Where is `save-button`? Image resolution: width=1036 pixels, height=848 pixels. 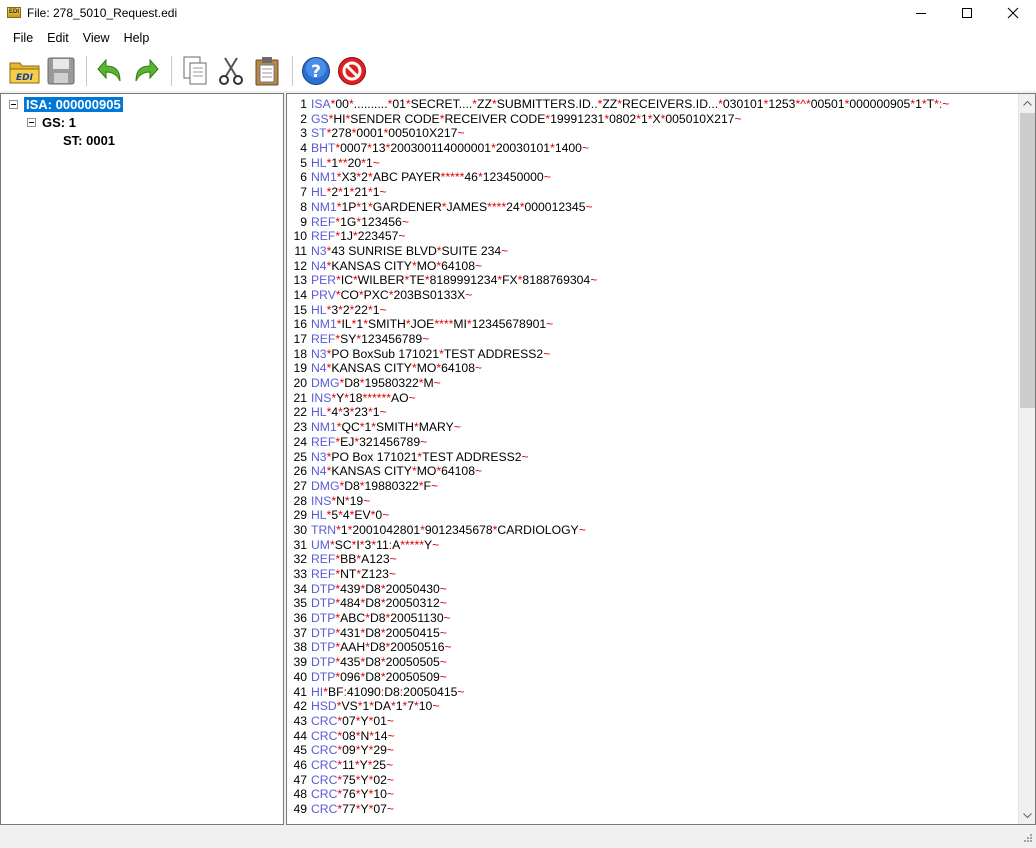 save-button is located at coordinates (61, 71).